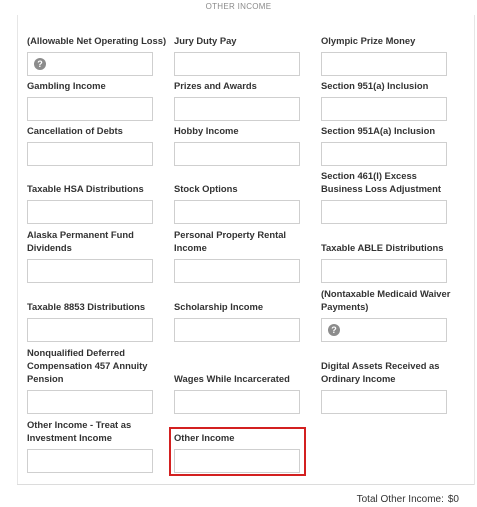 The width and height of the screenshot is (477, 507). What do you see at coordinates (386, 315) in the screenshot?
I see `field-nontaxable-medicaid-waiver: (Nontaxable Medicaid Waiver Payments) ?` at bounding box center [386, 315].